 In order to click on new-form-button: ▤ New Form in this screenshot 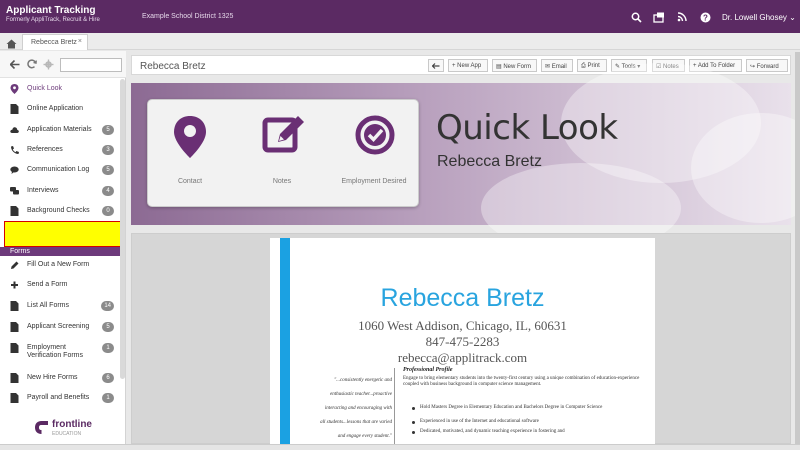, I will do `click(514, 65)`.